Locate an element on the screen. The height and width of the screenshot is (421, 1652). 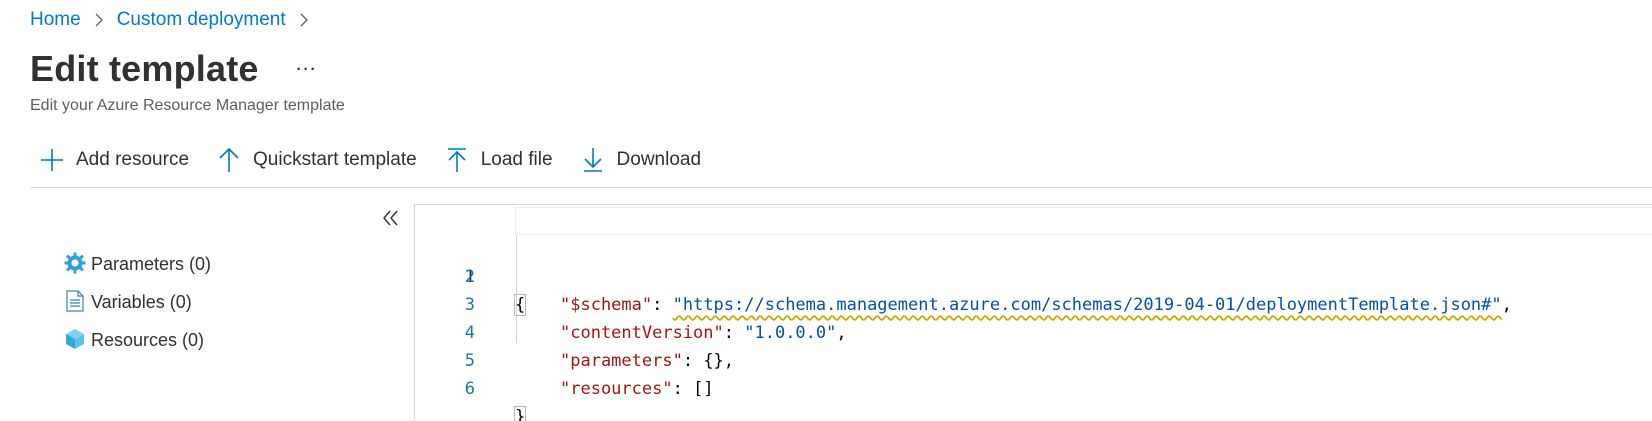
arrow-up-icon is located at coordinates (229, 160).